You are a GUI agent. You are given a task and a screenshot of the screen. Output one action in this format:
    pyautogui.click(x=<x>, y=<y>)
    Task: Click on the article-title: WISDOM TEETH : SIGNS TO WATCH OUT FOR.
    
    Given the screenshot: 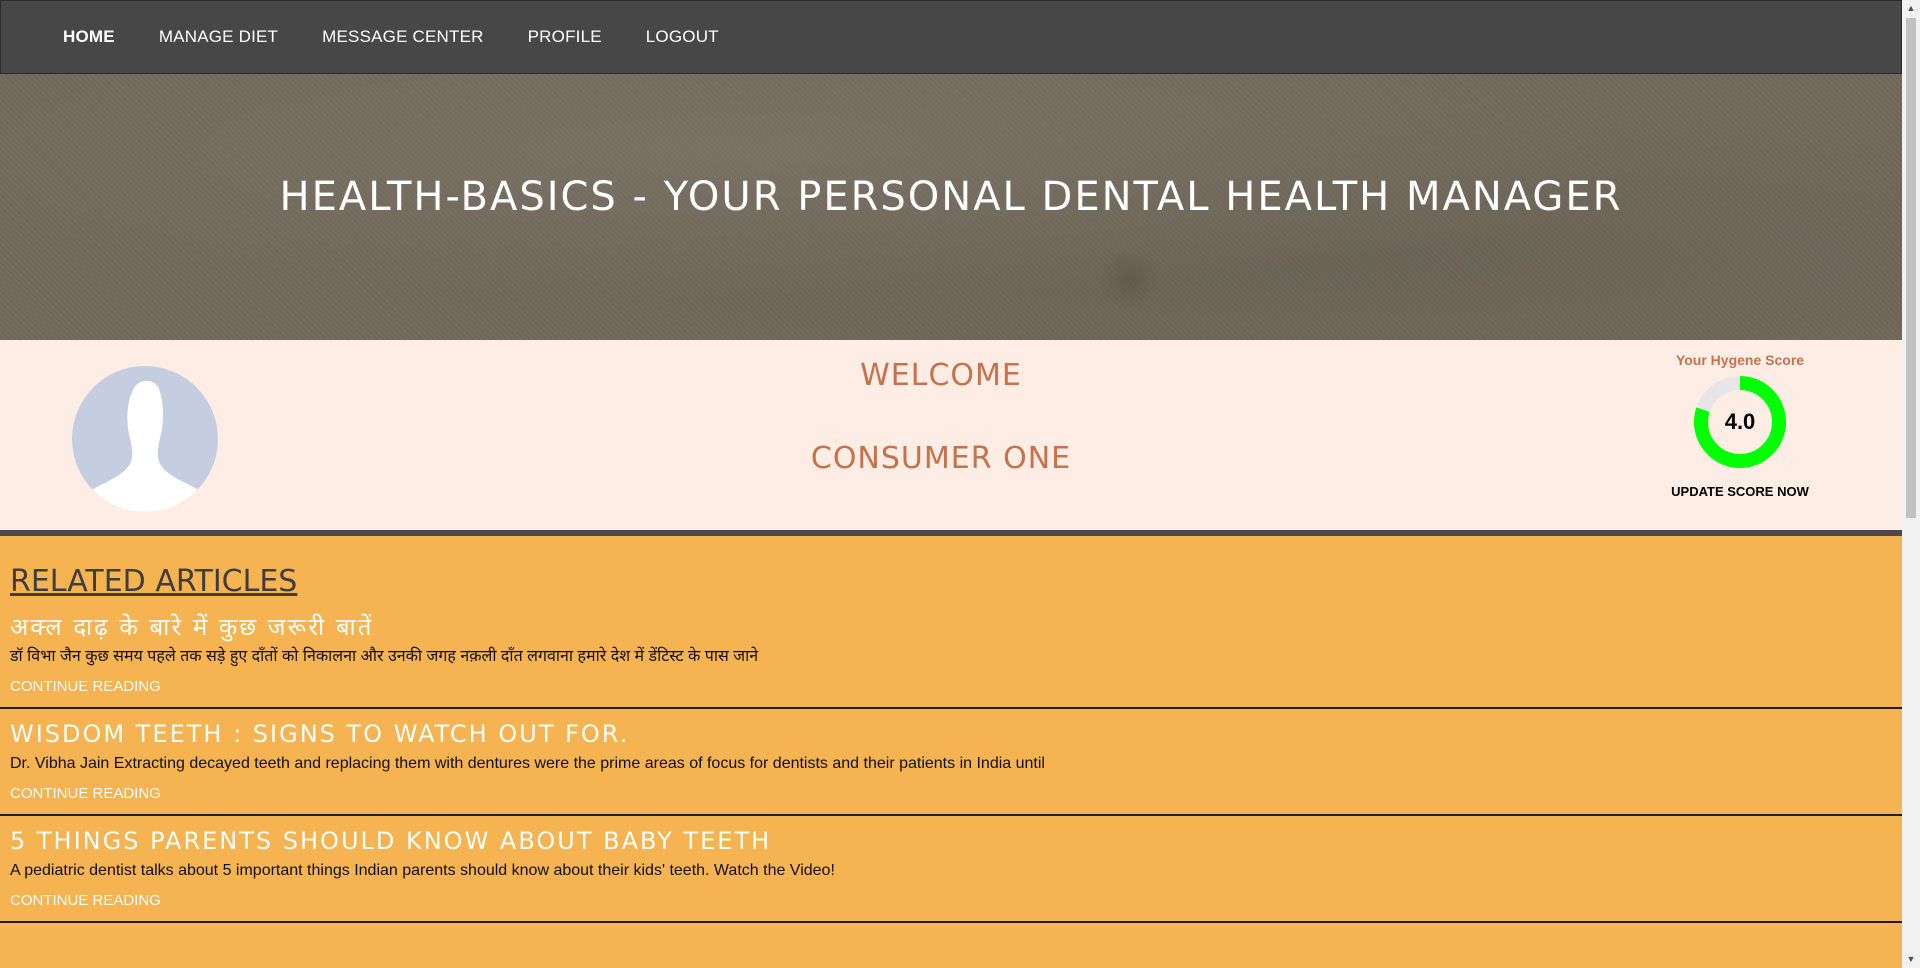 What is the action you would take?
    pyautogui.click(x=320, y=734)
    